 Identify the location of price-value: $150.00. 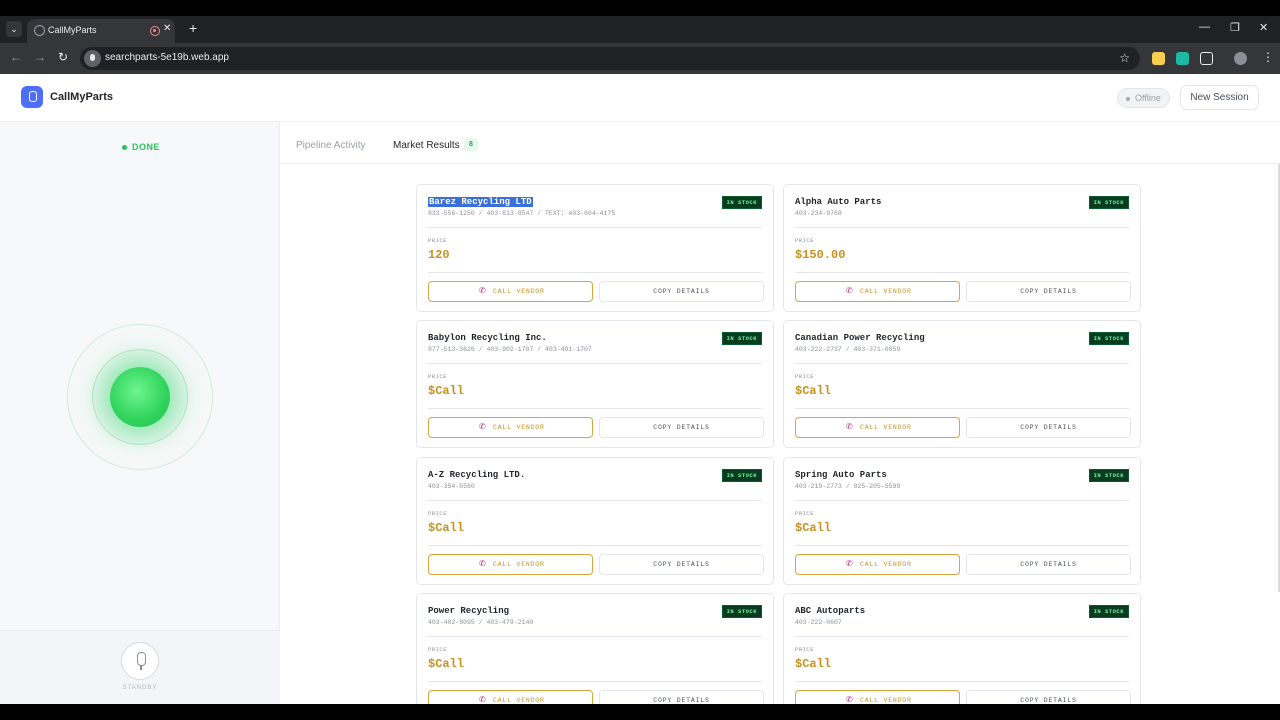
(820, 255).